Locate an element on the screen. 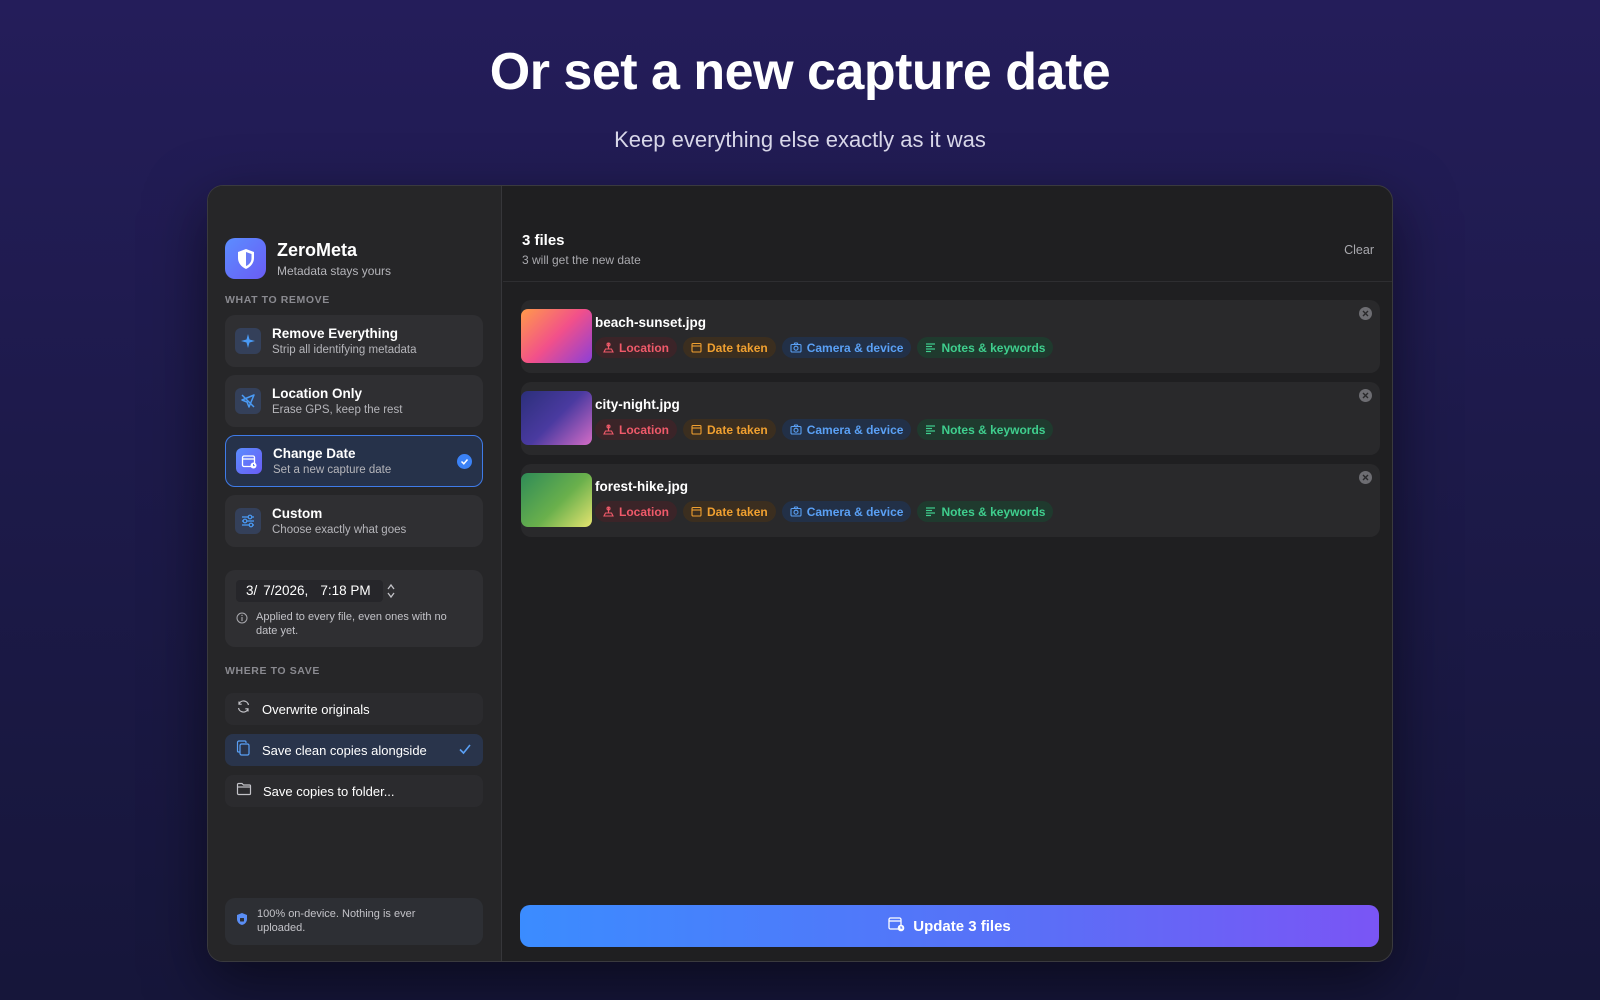 The image size is (1600, 1000). mode-location-only: Location Only Erase GPS, keep the rest is located at coordinates (354, 401).